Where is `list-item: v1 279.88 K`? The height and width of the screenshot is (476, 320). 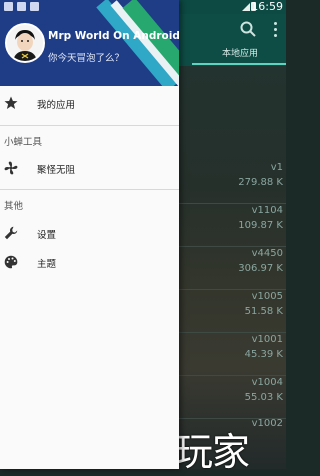
list-item: v1 279.88 K is located at coordinates (232, 182).